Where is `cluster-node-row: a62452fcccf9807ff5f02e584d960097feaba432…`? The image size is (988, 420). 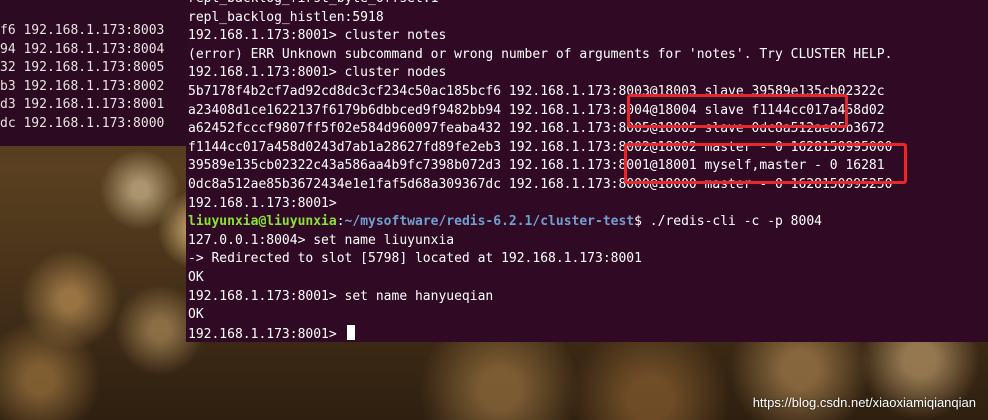 cluster-node-row: a62452fcccf9807ff5f02e584d960097feaba432… is located at coordinates (536, 129).